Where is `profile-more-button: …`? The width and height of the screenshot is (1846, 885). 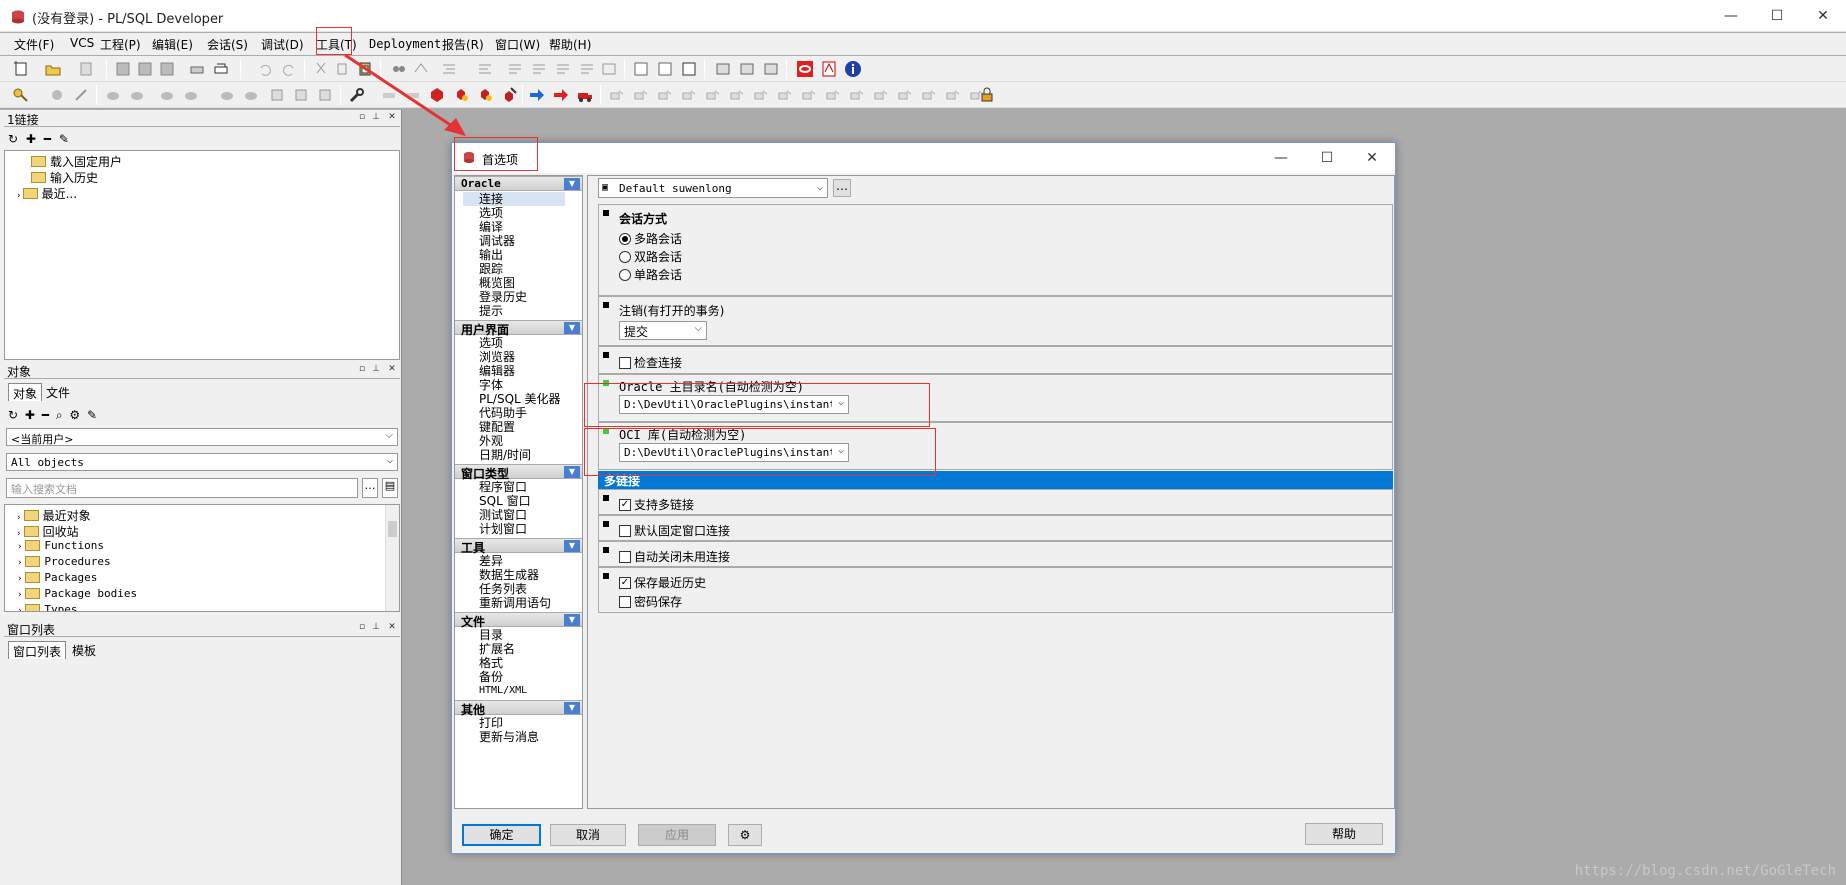 profile-more-button: … is located at coordinates (842, 188).